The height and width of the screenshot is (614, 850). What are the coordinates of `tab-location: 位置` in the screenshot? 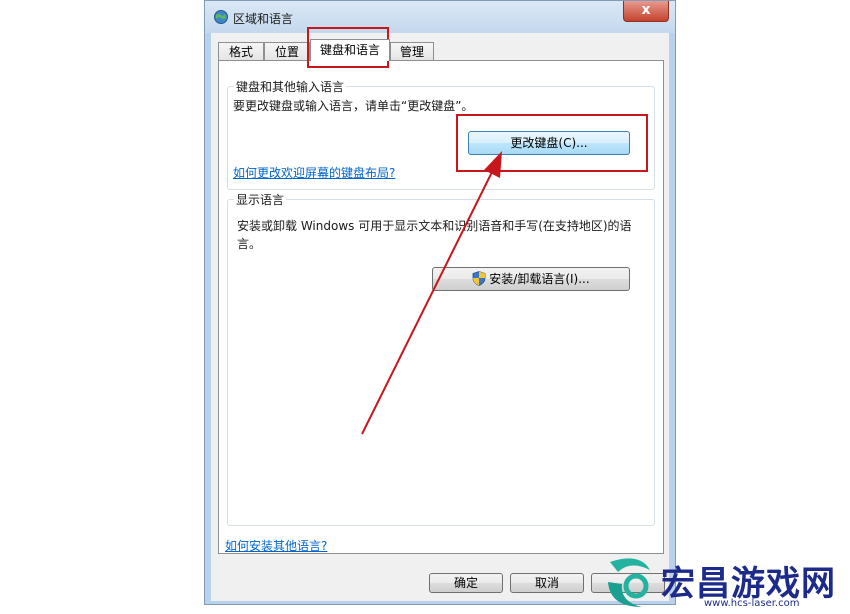 It's located at (287, 51).